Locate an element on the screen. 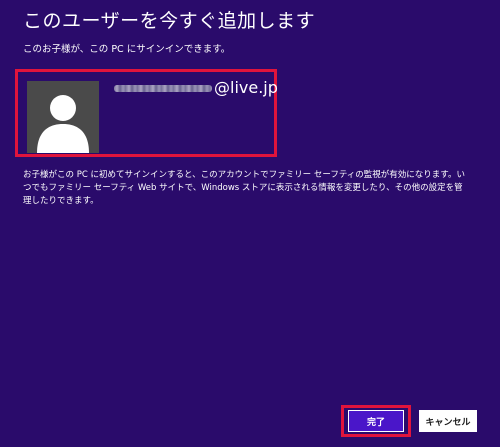  finish-button: 完了 is located at coordinates (376, 421).